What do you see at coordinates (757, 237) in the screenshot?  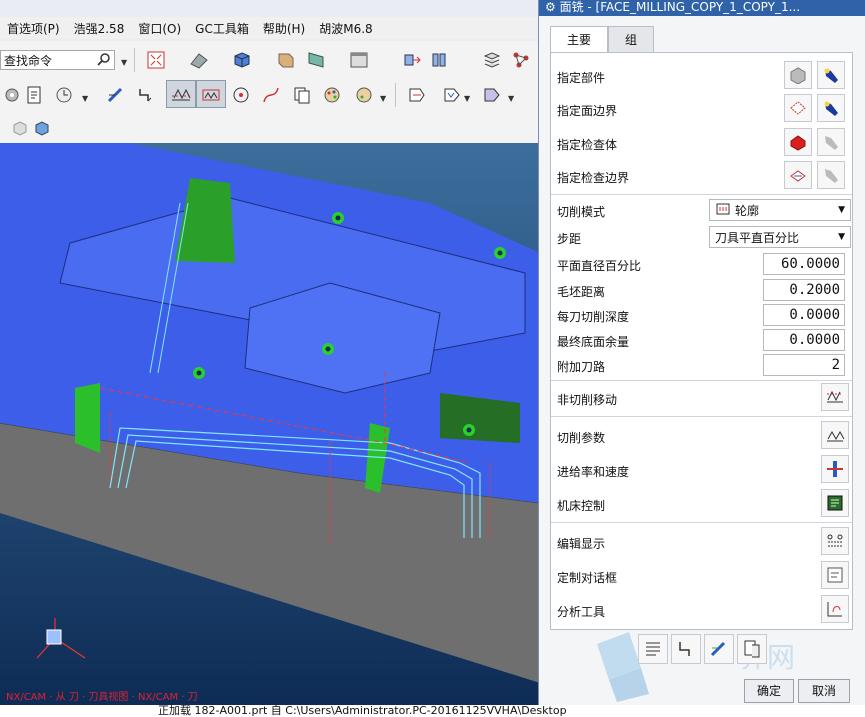 I see `stepover-value: 刀具平直百分比` at bounding box center [757, 237].